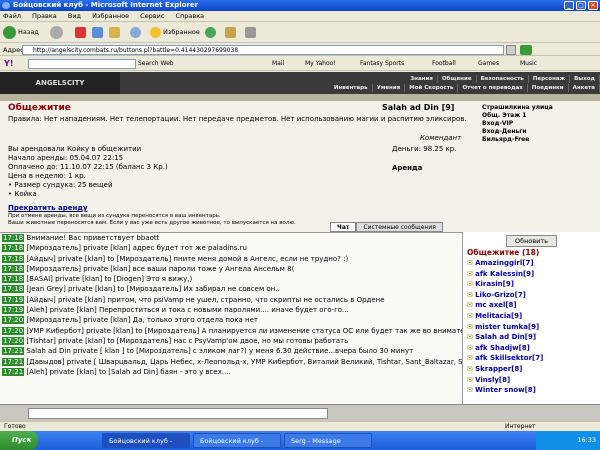  I want to click on user-name: afk Shadjw[8], so click(502, 348).